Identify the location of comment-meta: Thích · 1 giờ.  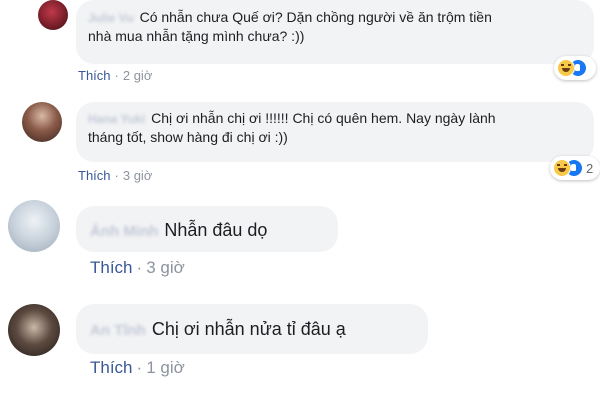
(137, 368).